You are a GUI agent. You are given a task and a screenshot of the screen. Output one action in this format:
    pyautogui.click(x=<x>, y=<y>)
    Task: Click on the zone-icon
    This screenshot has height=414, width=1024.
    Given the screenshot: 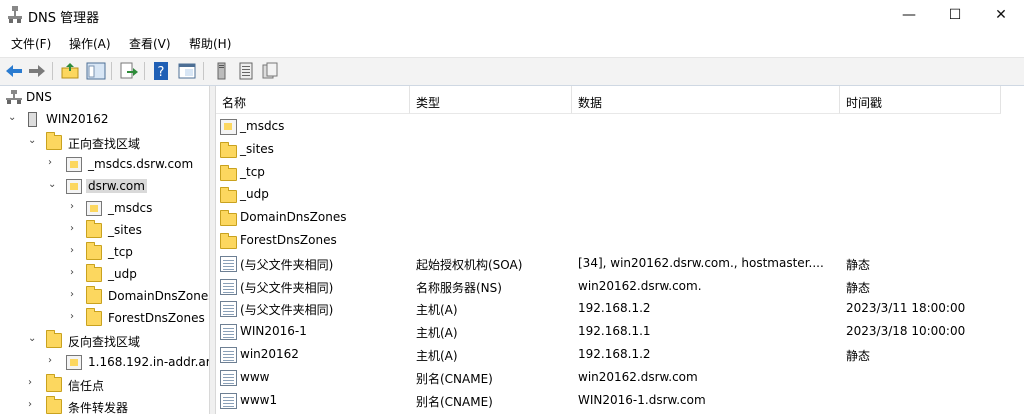 What is the action you would take?
    pyautogui.click(x=228, y=127)
    